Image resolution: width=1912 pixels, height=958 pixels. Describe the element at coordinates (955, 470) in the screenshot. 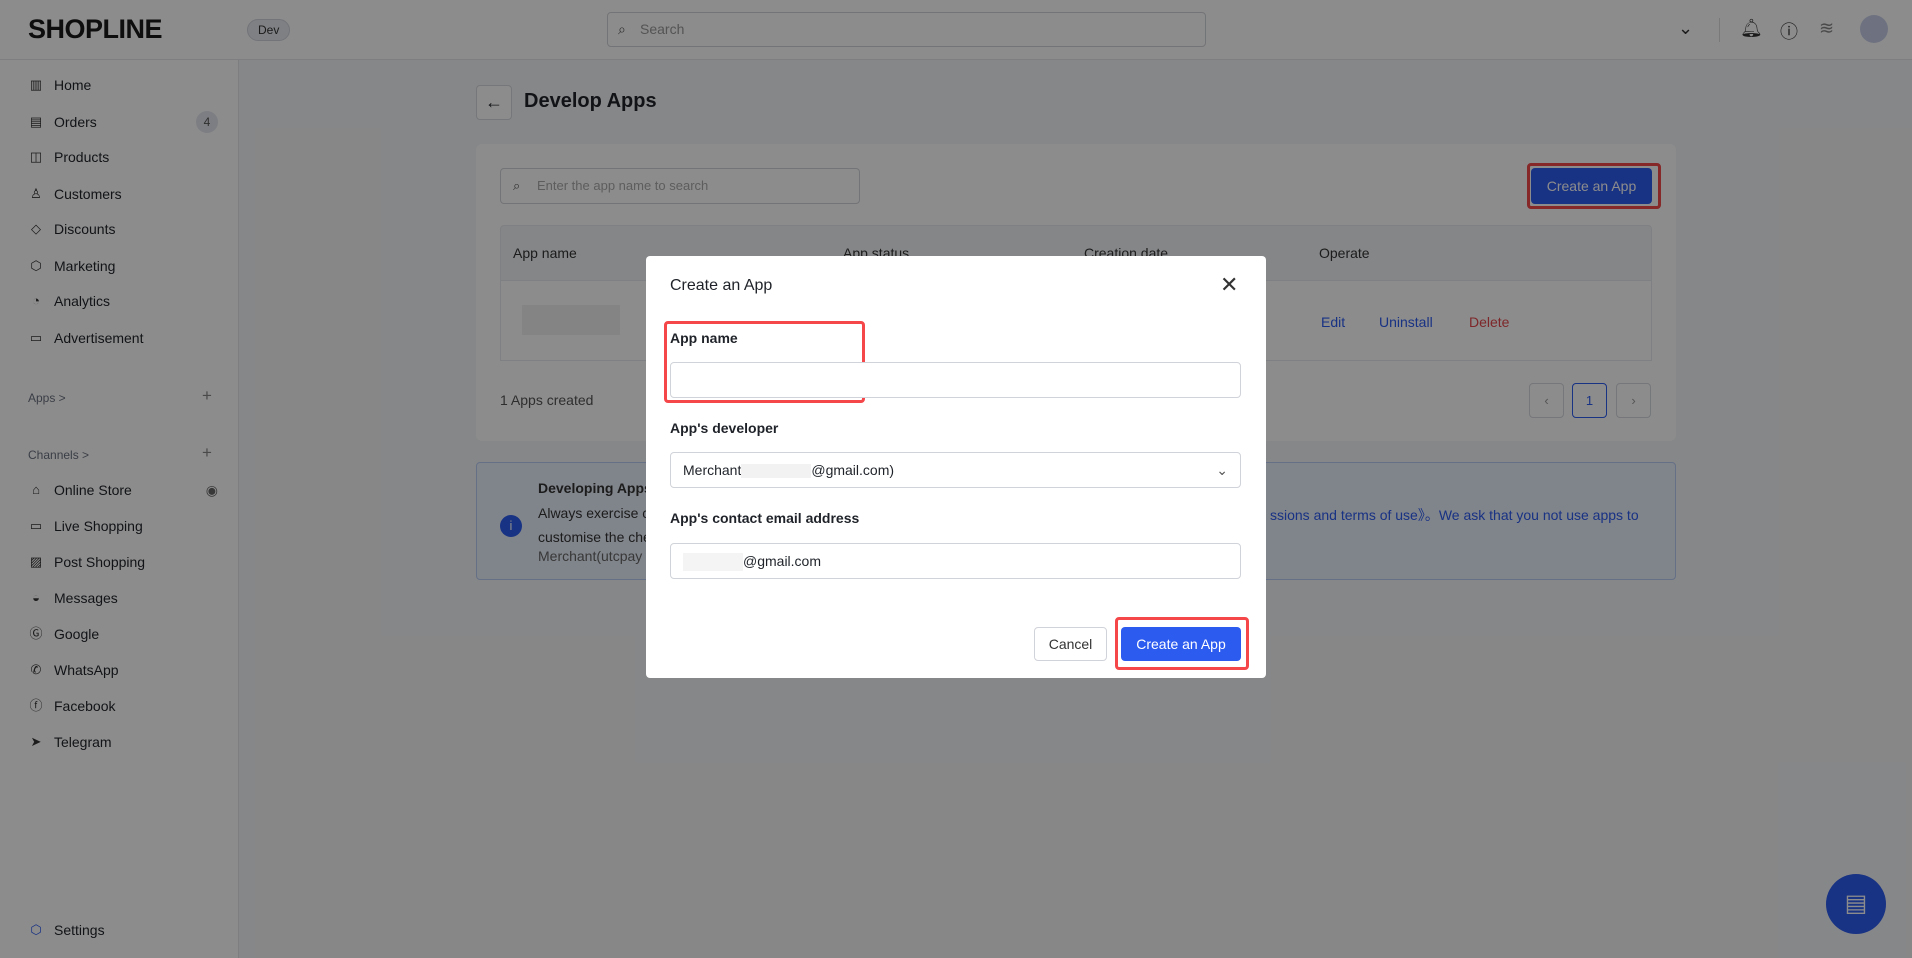

I see `developer-select: Merchant @gmail.com) ⌄` at that location.